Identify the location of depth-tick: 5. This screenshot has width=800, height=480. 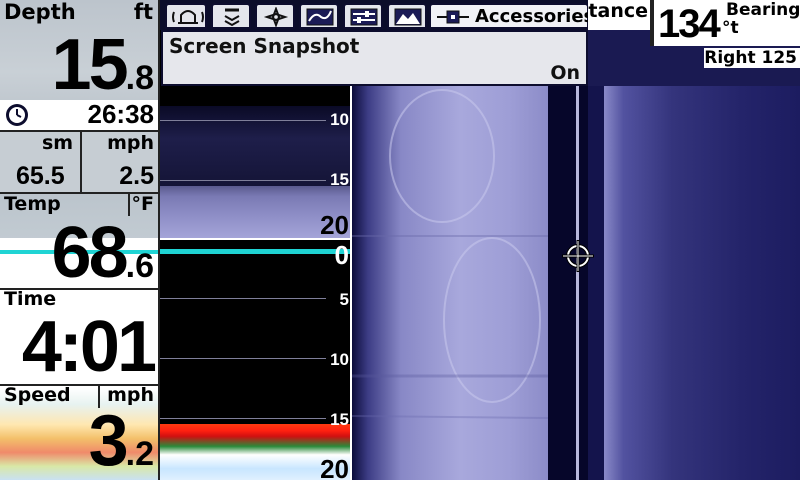
(344, 299).